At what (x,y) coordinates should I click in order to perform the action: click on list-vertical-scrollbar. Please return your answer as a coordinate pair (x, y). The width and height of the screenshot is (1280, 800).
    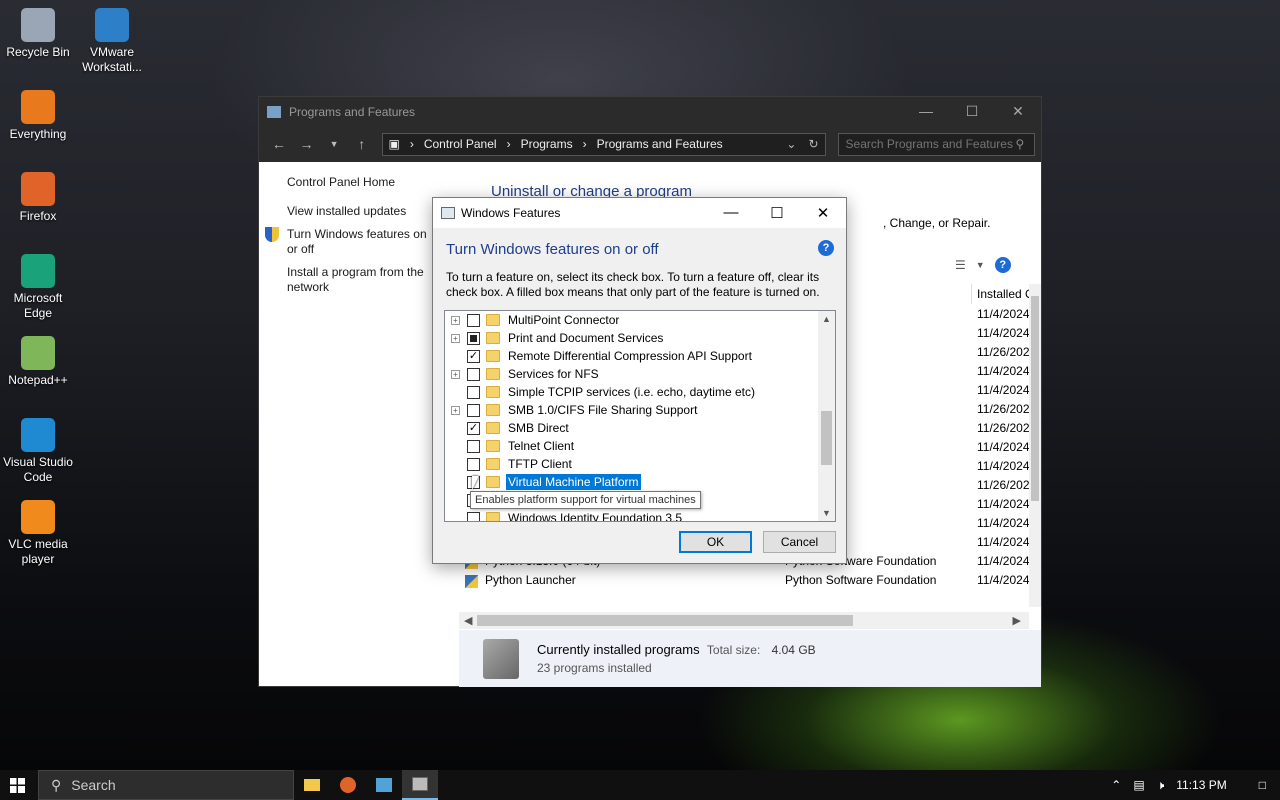
    Looking at the image, I should click on (1035, 445).